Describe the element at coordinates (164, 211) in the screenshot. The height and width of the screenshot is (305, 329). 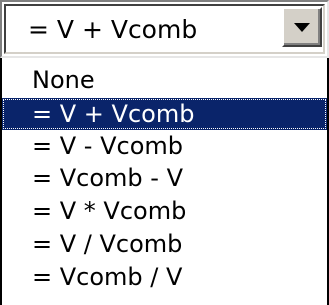
I see `list-item: = V * Vcomb` at that location.